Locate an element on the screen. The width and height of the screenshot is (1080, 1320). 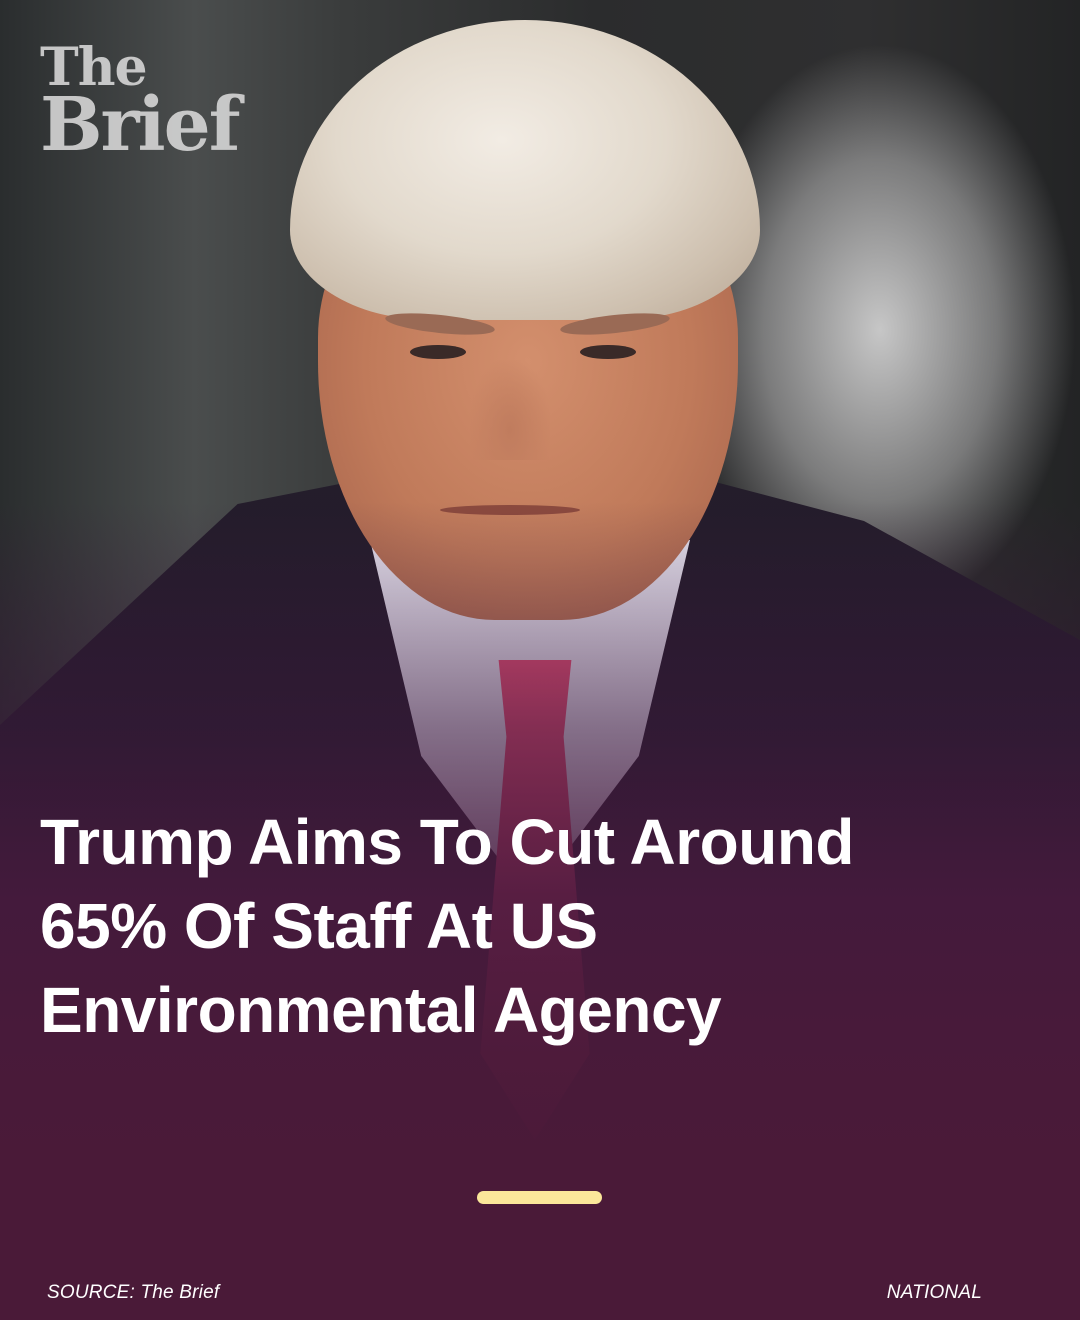
accent-bar is located at coordinates (539, 1197).